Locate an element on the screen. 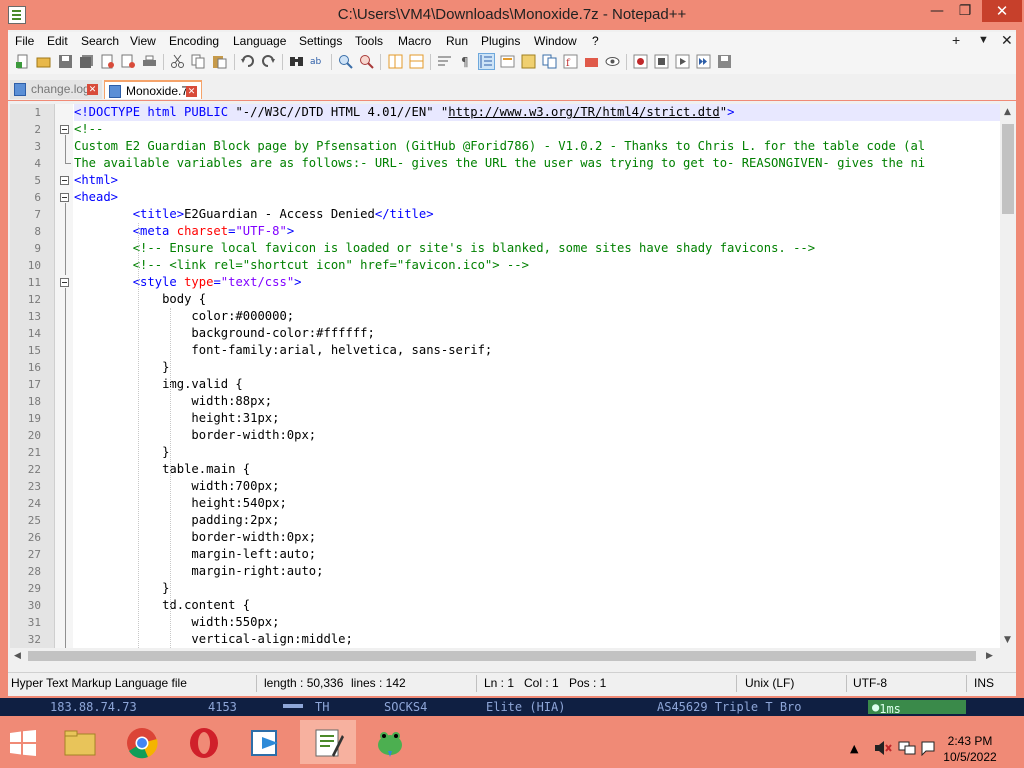 The image size is (1024, 768). replace-icon: ab is located at coordinates (317, 61).